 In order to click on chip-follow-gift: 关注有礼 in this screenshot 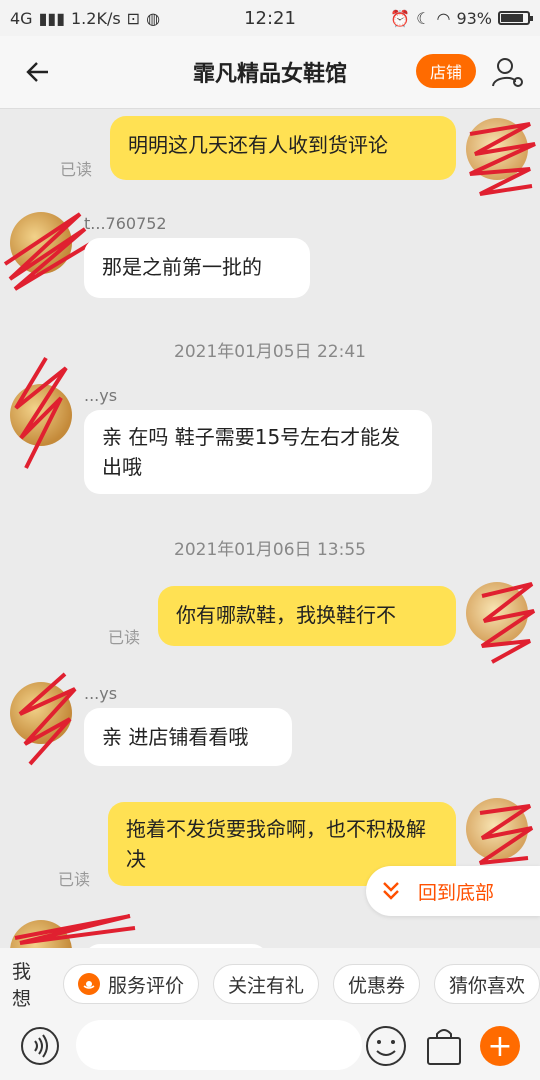, I will do `click(265, 984)`.